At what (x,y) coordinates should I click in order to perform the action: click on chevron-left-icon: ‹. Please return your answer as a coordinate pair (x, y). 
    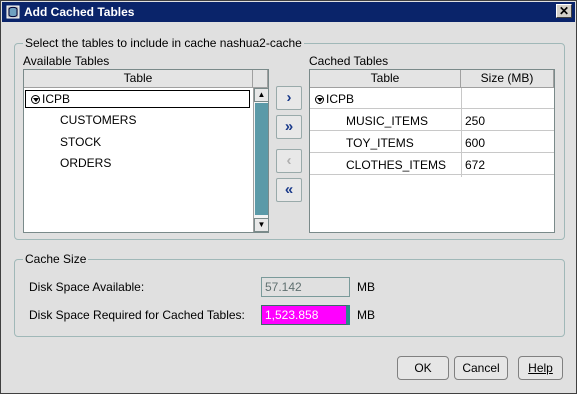
    Looking at the image, I should click on (289, 160).